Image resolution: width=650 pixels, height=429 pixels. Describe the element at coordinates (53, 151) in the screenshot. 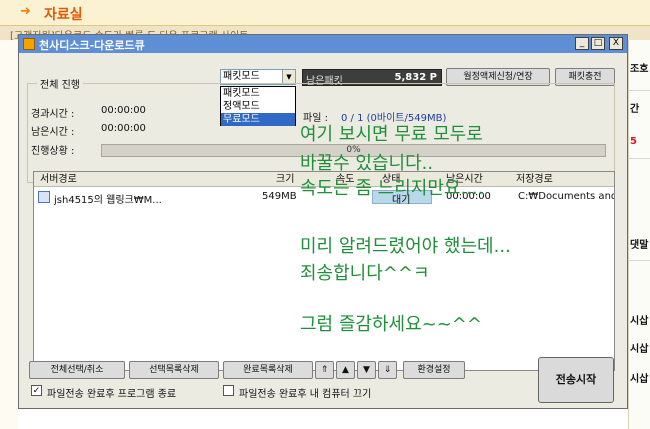

I see `status-label: 진행상황 :` at that location.